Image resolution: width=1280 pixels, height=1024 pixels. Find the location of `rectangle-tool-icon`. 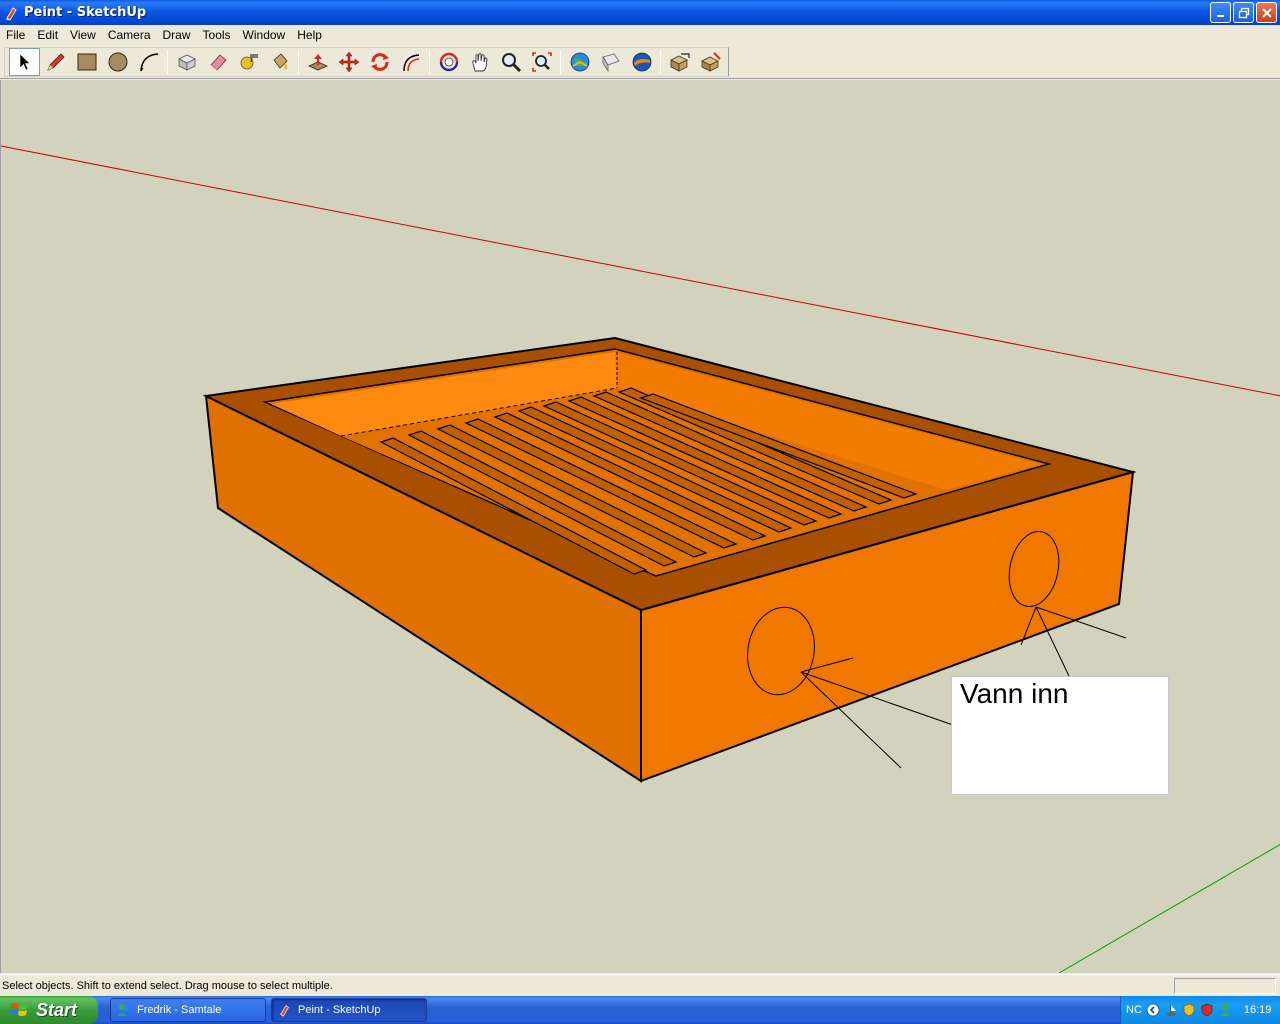

rectangle-tool-icon is located at coordinates (86, 62).